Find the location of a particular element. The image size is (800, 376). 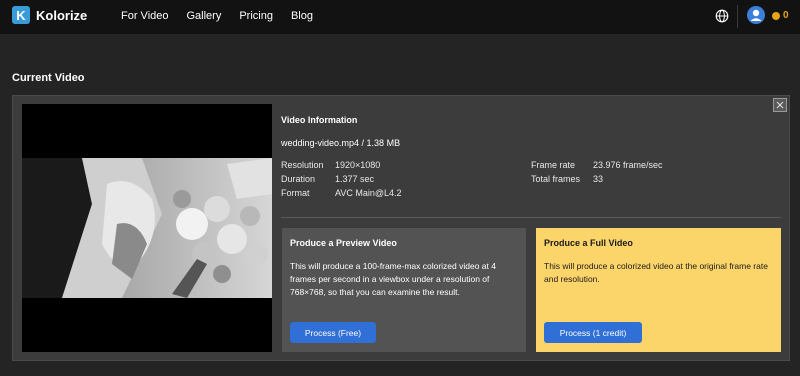

coin-icon is located at coordinates (776, 16).